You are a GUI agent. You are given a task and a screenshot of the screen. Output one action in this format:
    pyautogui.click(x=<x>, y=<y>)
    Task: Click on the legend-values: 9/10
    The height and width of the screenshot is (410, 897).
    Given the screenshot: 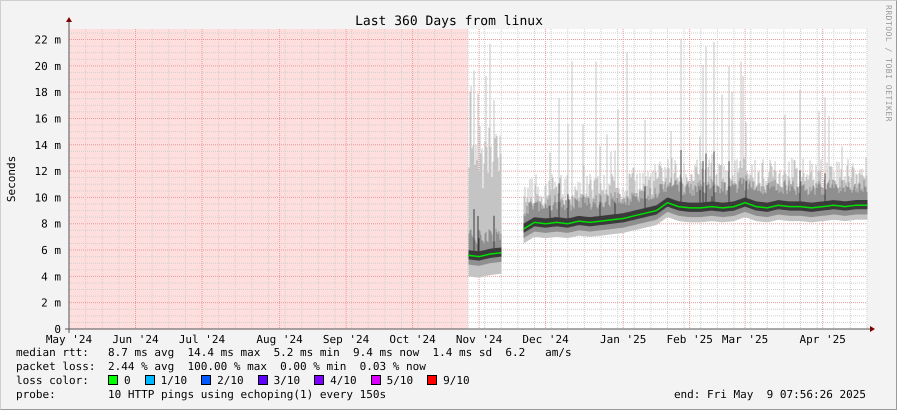 What is the action you would take?
    pyautogui.click(x=456, y=380)
    